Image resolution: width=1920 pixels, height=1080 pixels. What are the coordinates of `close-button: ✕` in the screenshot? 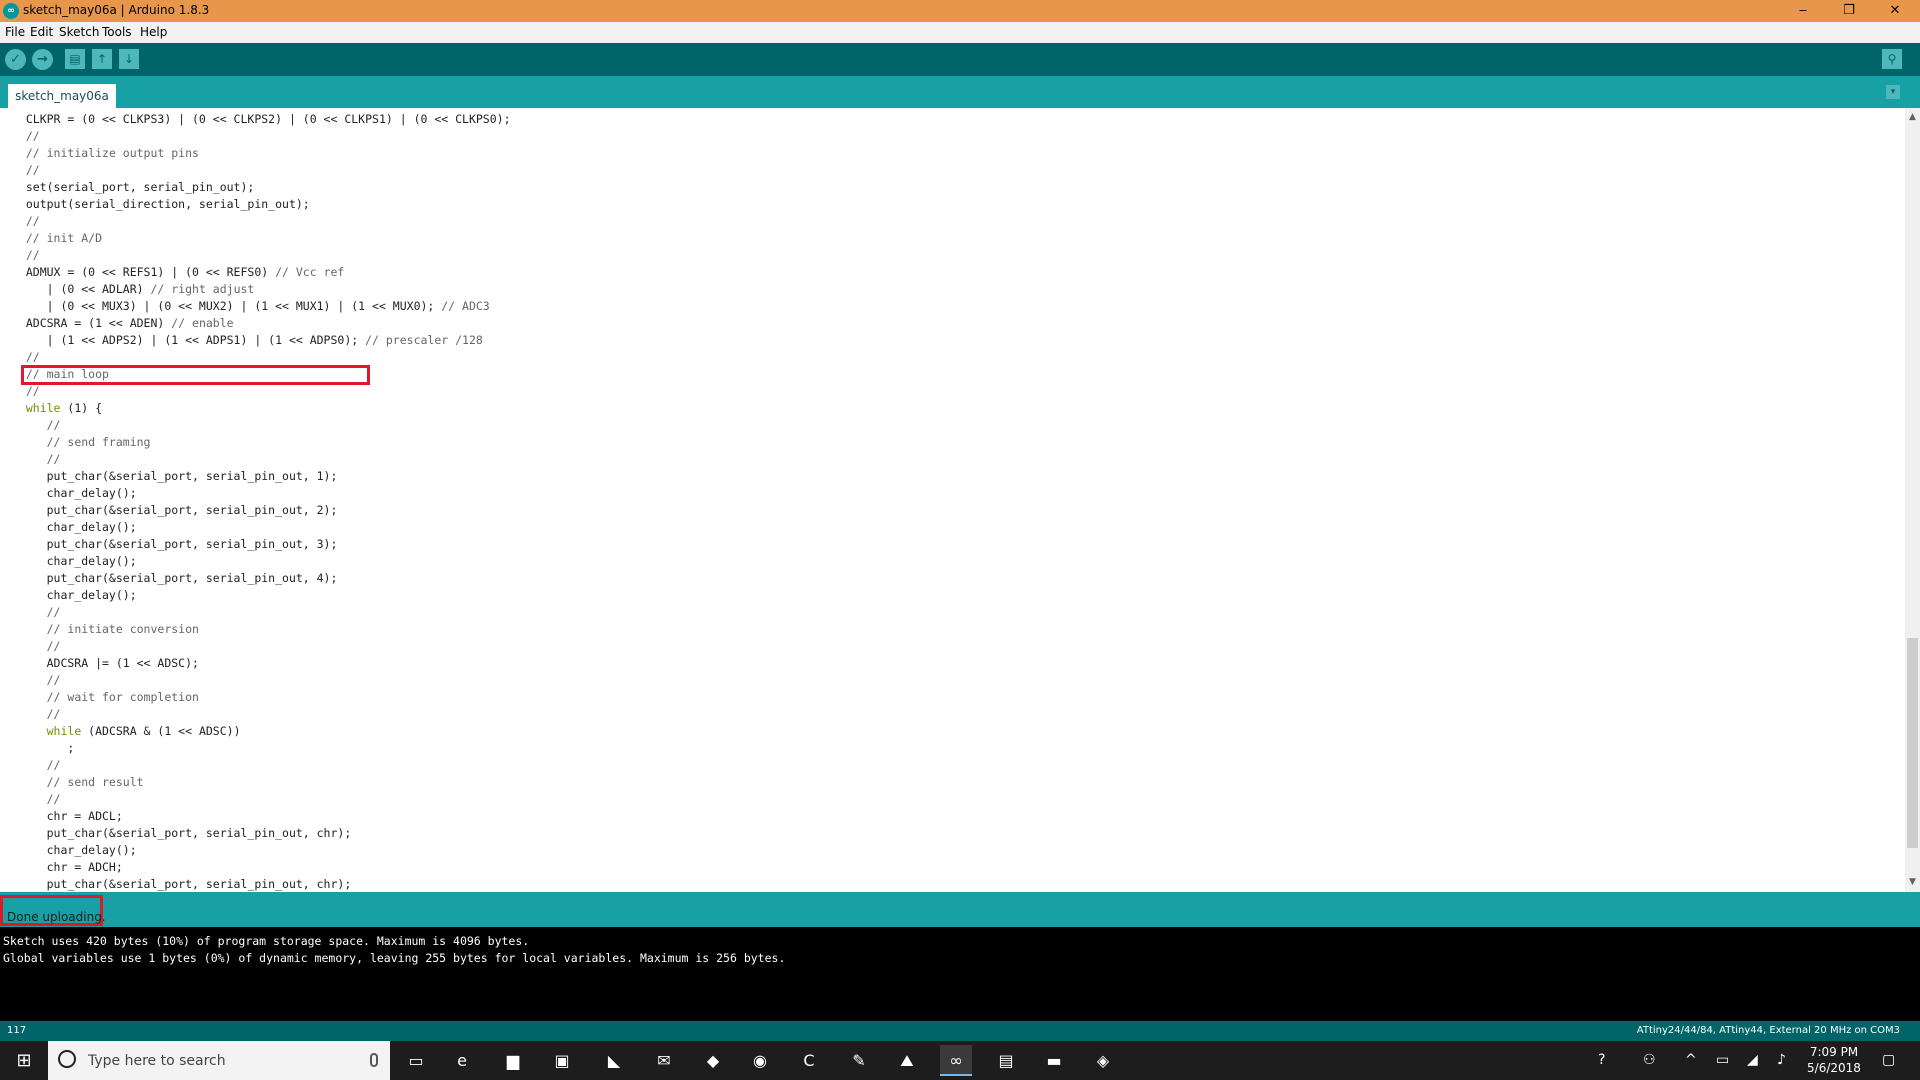 It's located at (1895, 11).